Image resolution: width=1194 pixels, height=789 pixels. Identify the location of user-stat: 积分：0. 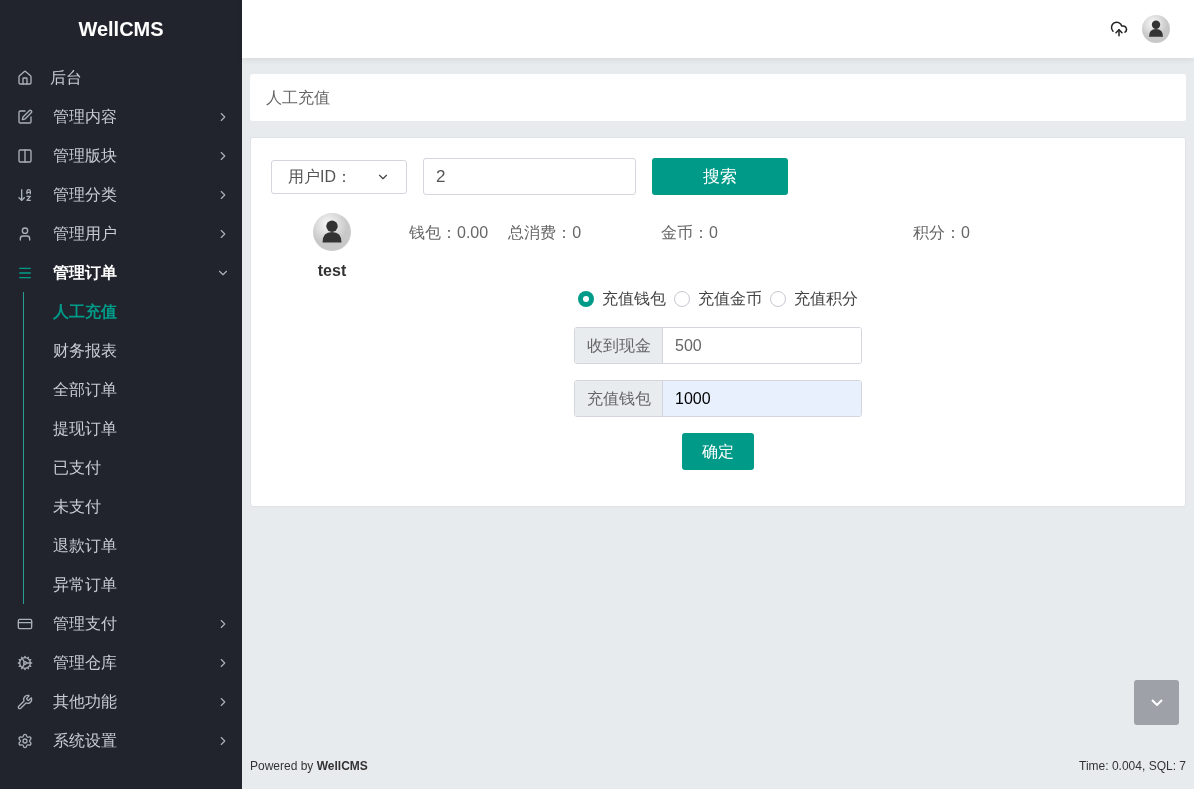
(941, 233).